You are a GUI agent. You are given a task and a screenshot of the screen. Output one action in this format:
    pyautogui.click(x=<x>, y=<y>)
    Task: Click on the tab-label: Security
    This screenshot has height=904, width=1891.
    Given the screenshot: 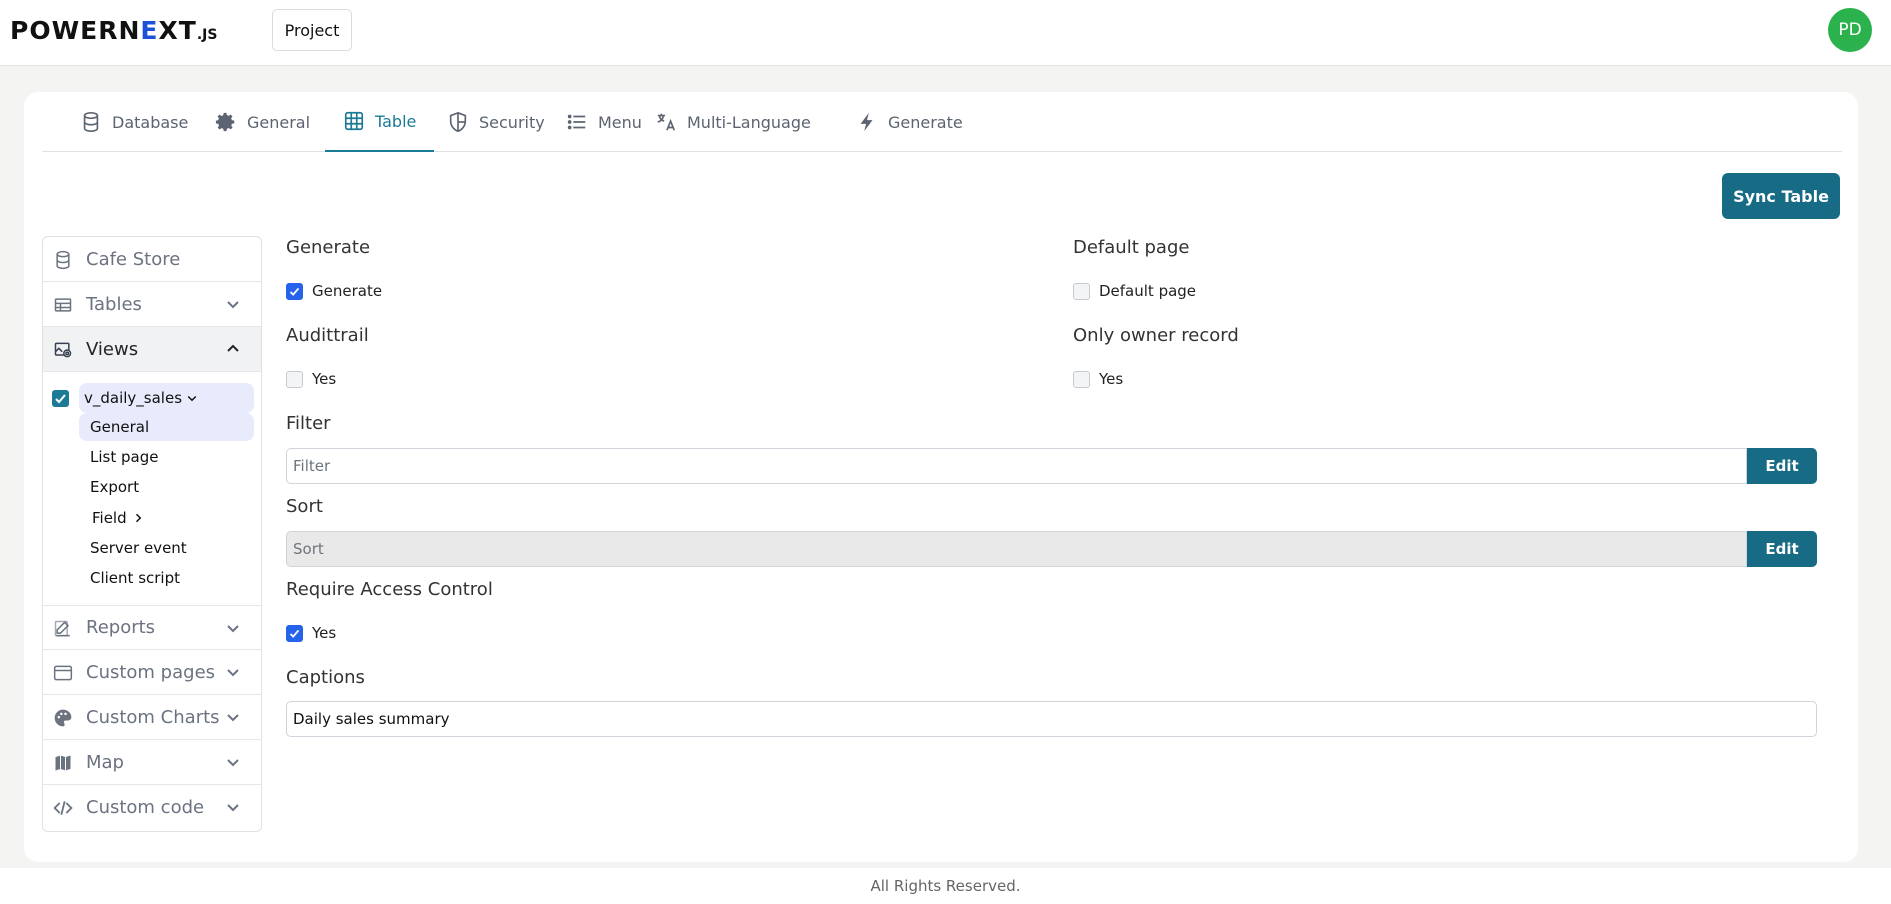 What is the action you would take?
    pyautogui.click(x=512, y=122)
    